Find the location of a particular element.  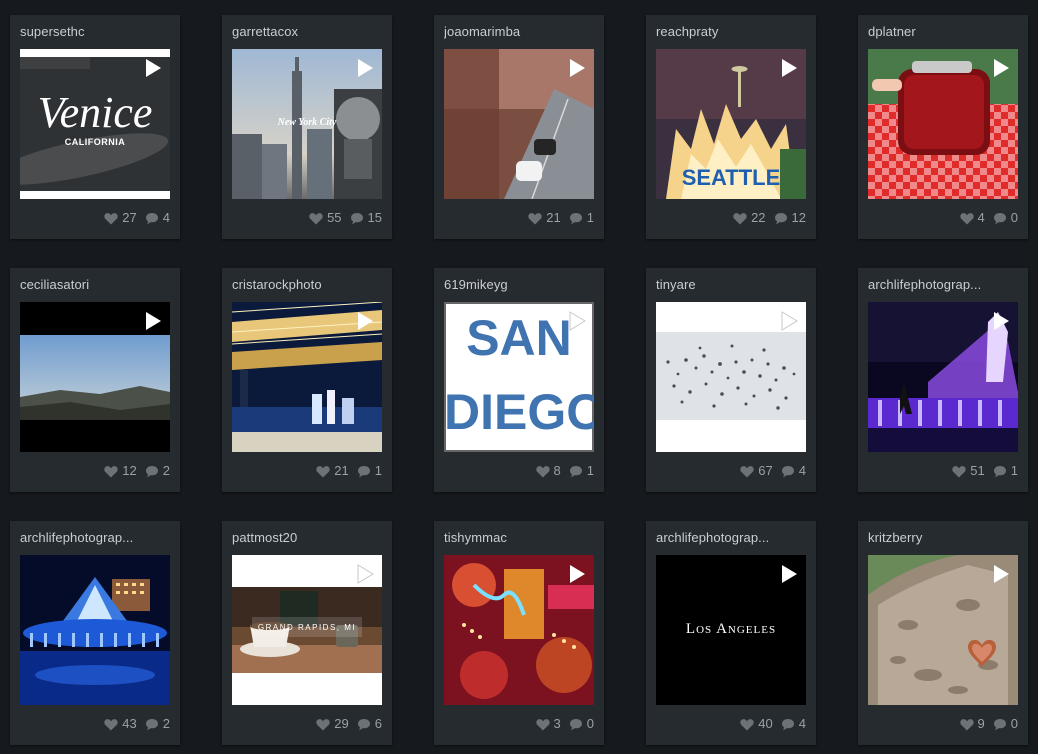

post-card: joaomarimba 21 1 is located at coordinates (519, 127).